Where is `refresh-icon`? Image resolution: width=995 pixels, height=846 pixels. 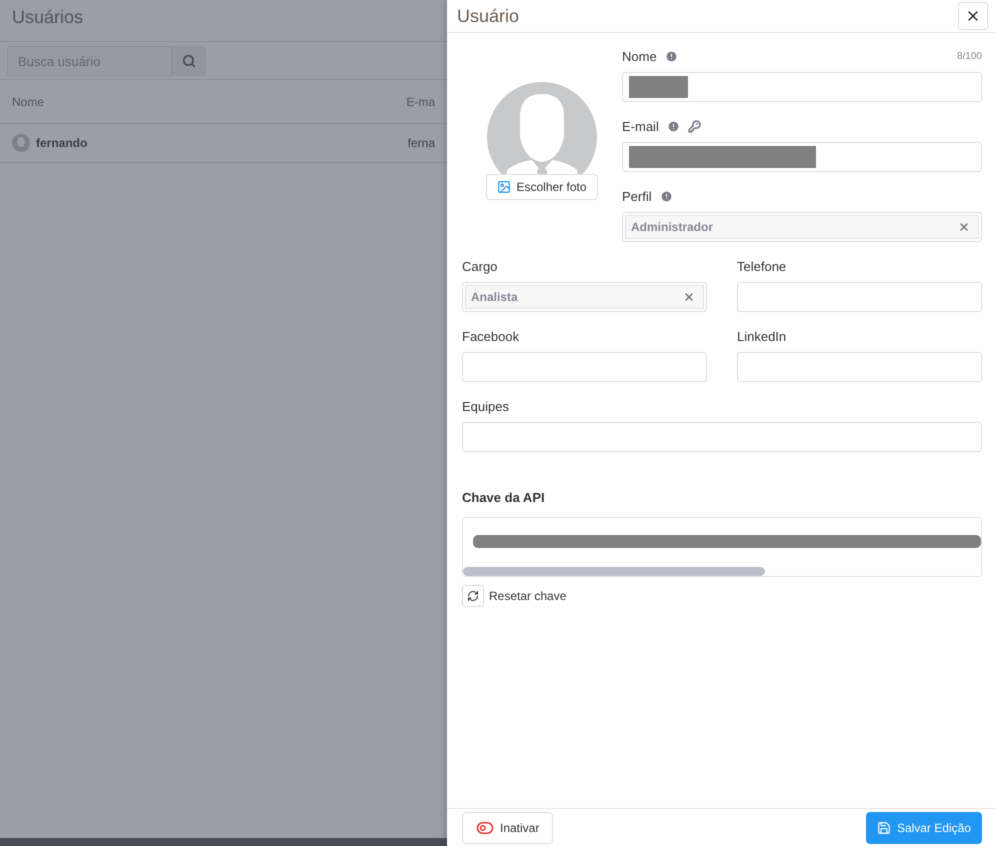
refresh-icon is located at coordinates (473, 596).